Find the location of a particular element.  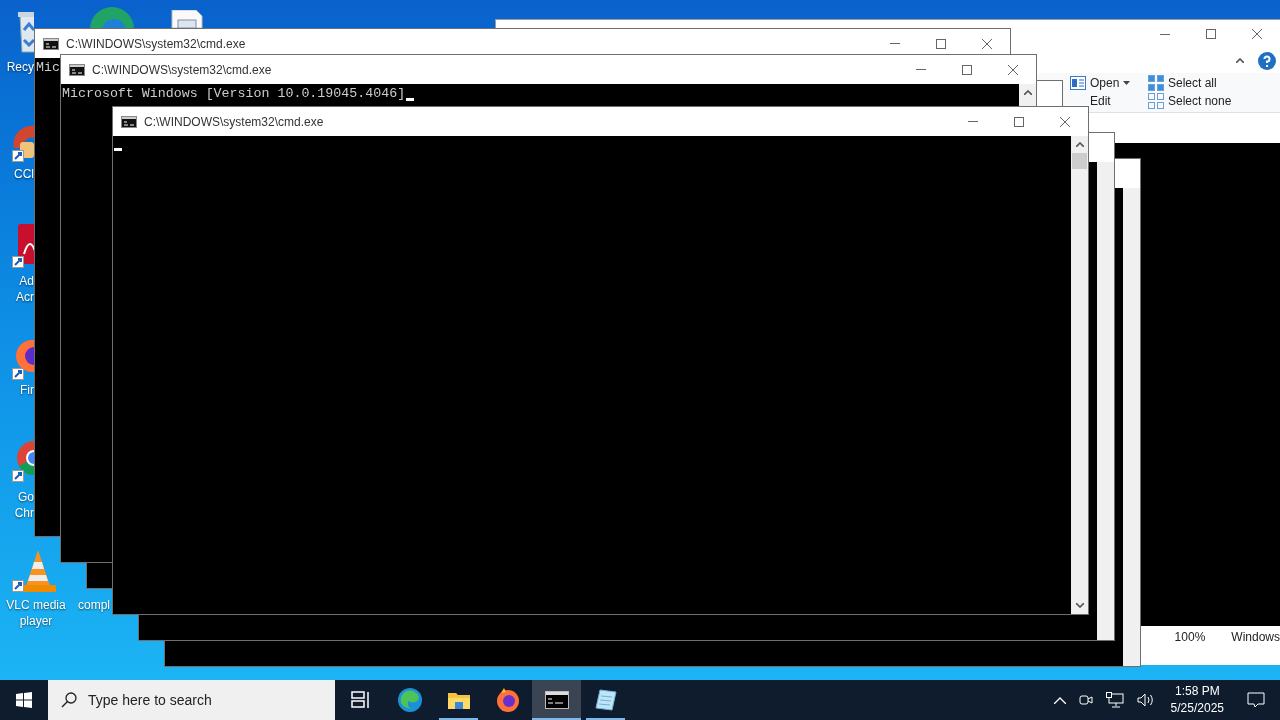

browser-wave-icon is located at coordinates (409, 700).